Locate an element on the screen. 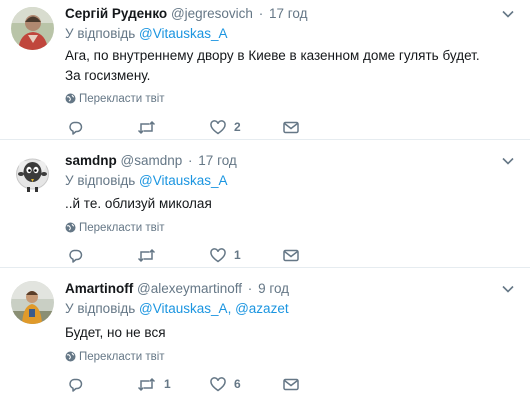  display-name: Сергій Руденко is located at coordinates (116, 13).